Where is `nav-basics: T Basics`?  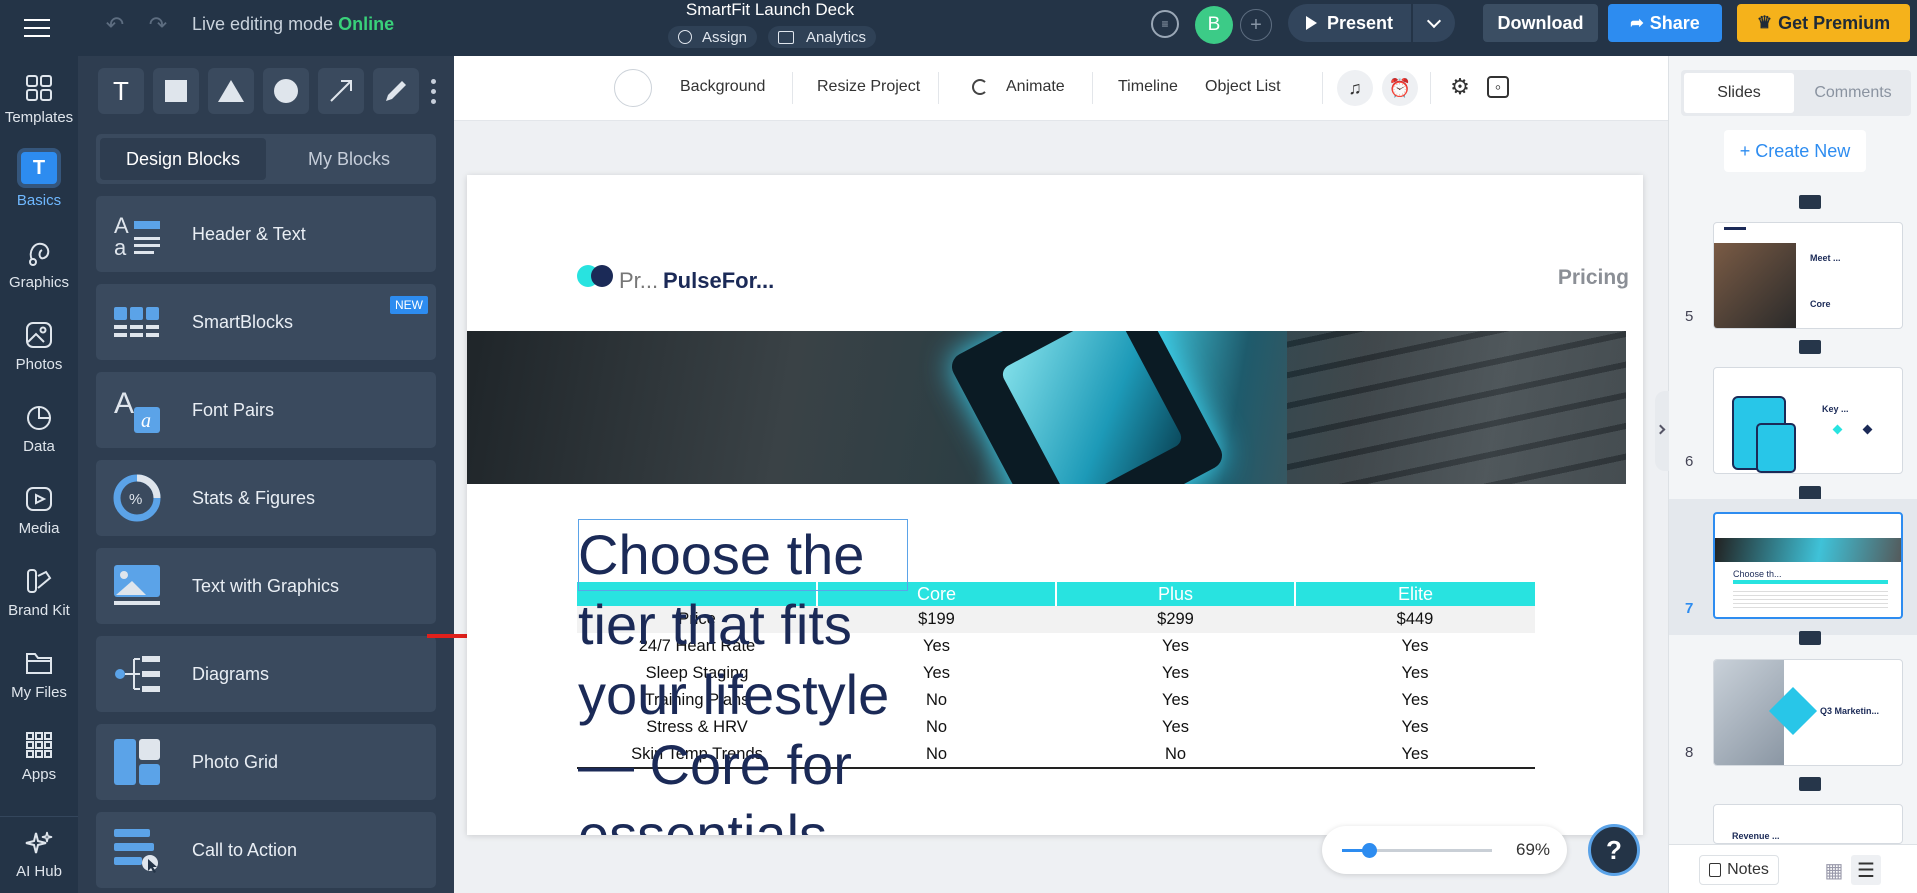
nav-basics: T Basics is located at coordinates (39, 184).